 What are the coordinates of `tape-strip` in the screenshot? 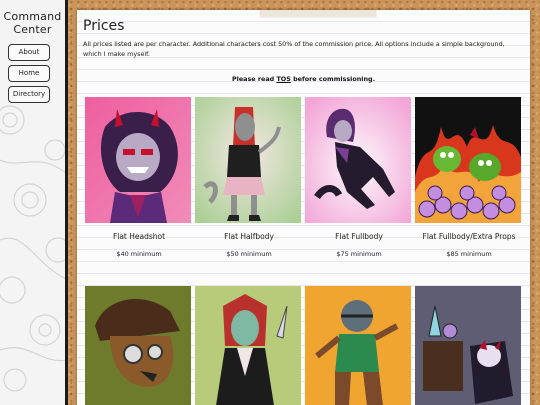 It's located at (318, 13).